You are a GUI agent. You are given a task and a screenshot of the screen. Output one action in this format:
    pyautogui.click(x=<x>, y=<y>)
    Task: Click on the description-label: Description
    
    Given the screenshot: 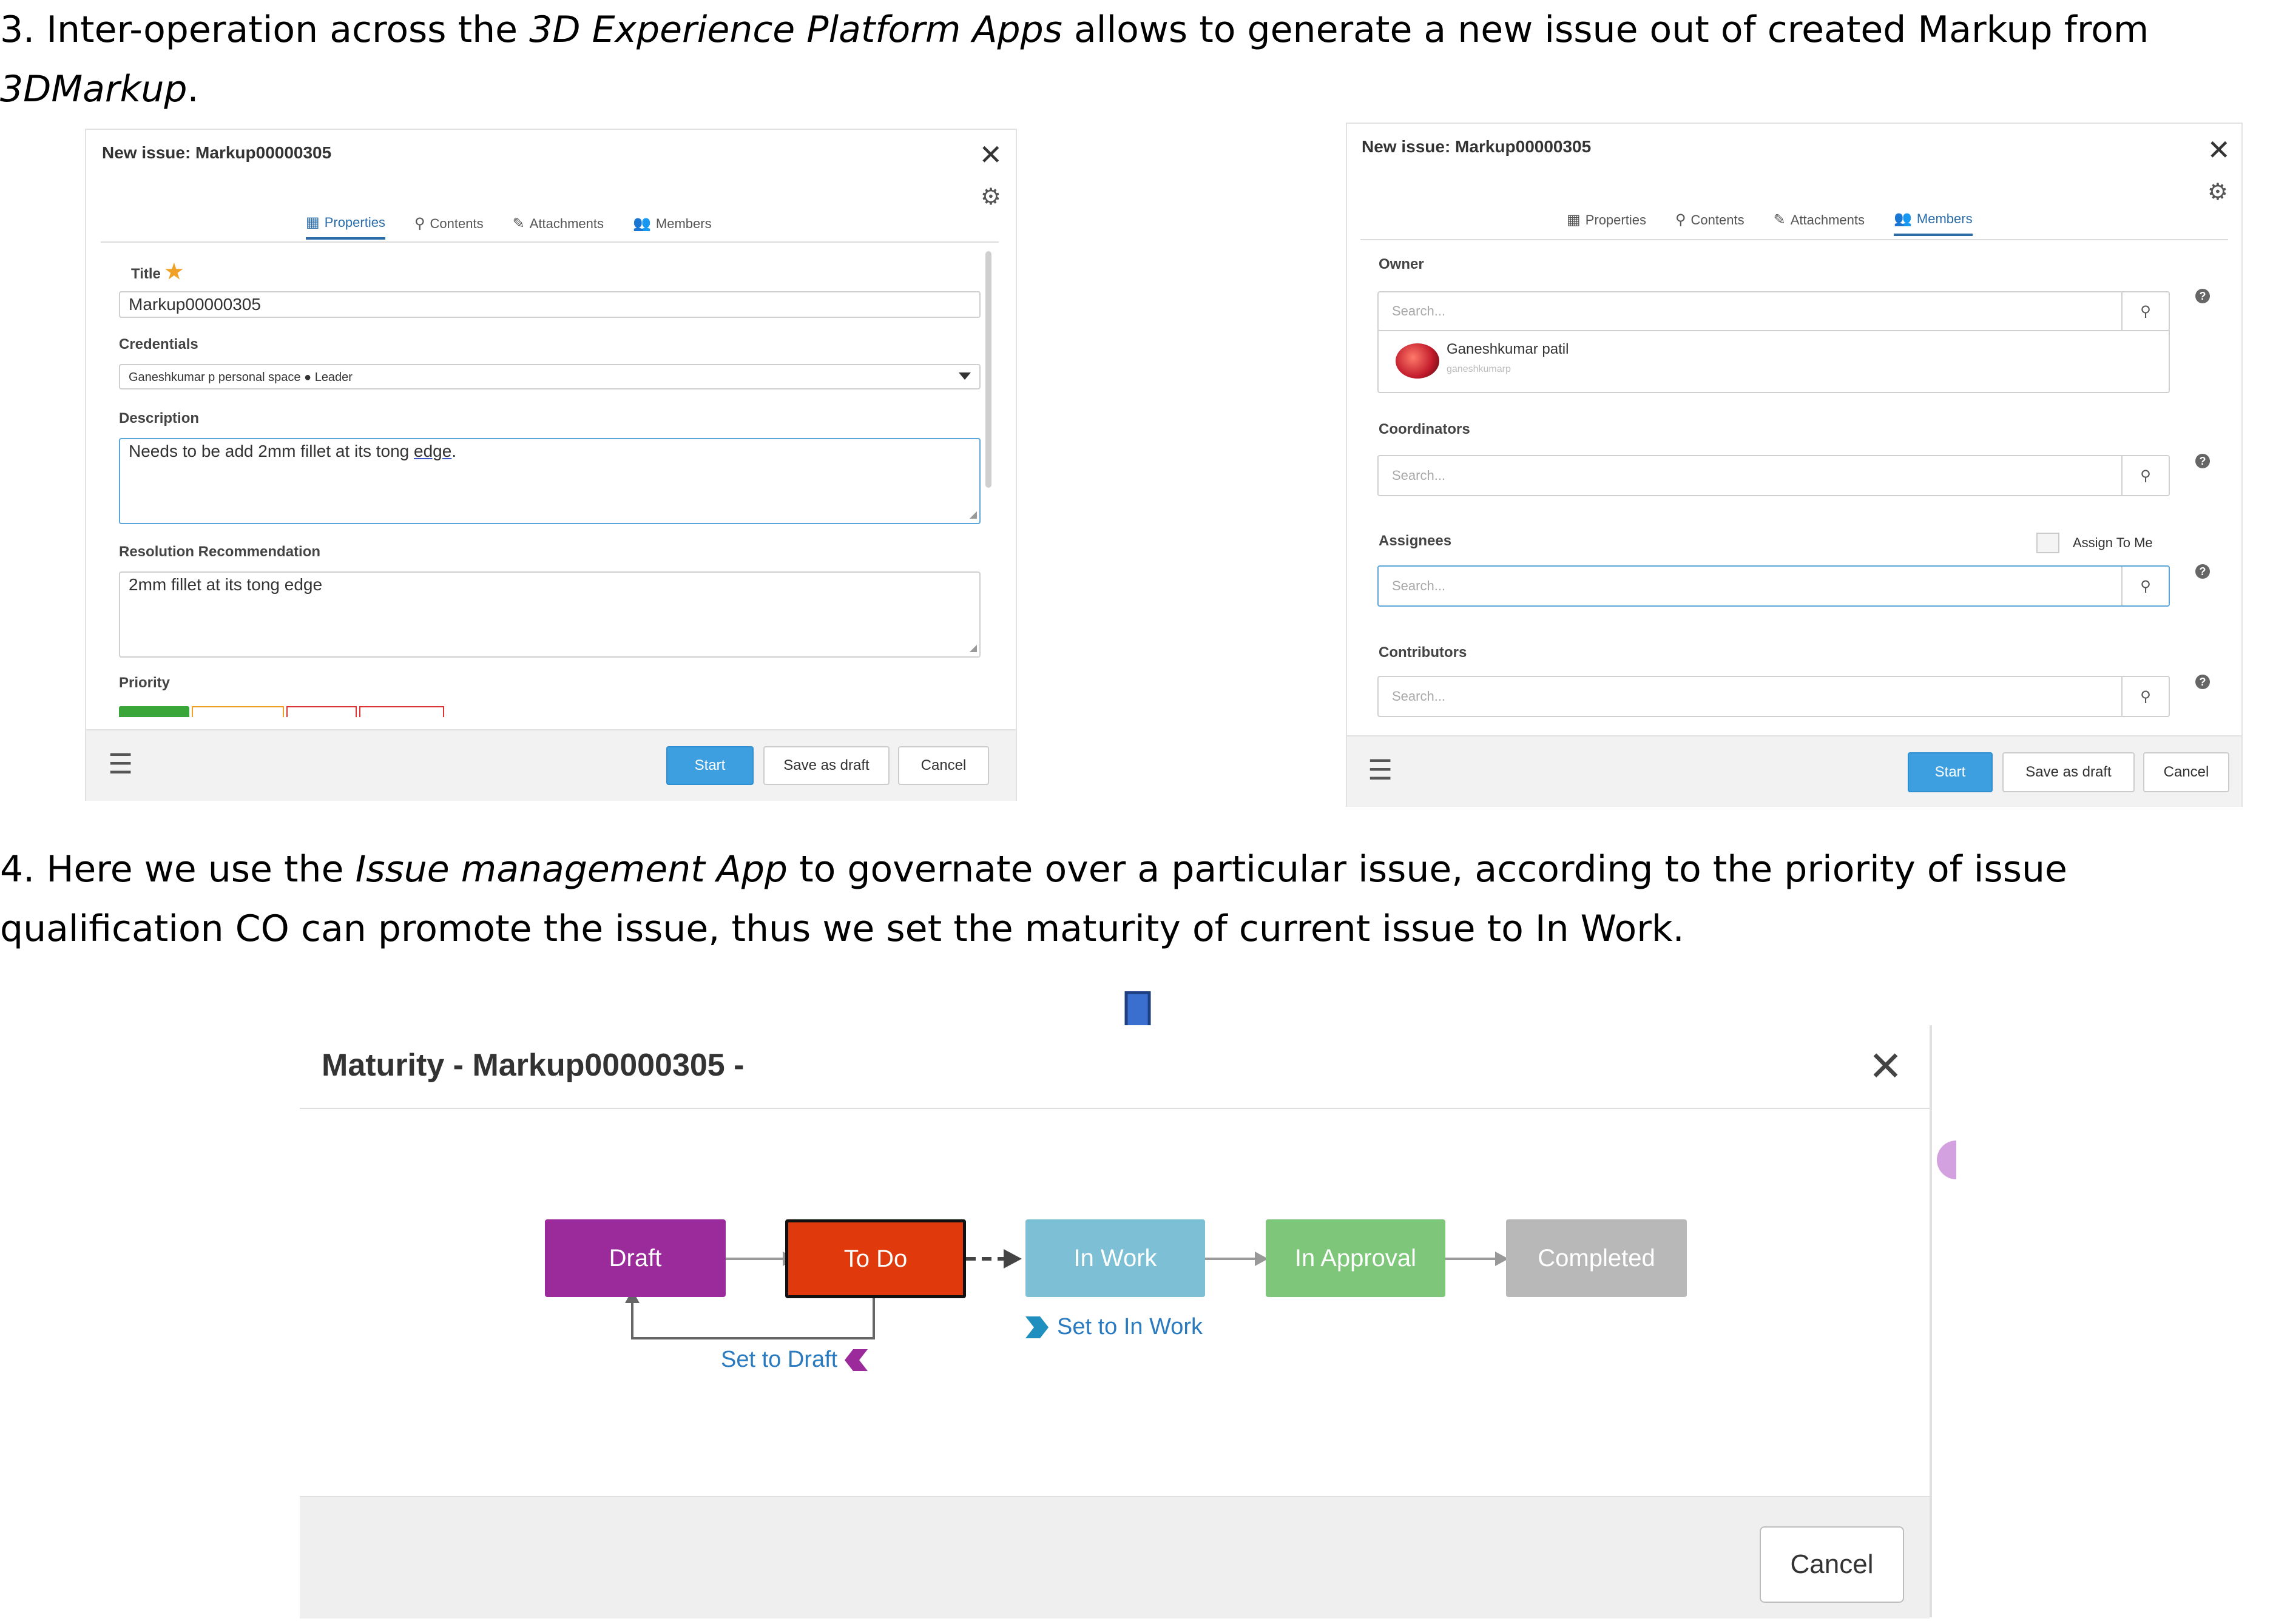 What is the action you would take?
    pyautogui.click(x=159, y=418)
    